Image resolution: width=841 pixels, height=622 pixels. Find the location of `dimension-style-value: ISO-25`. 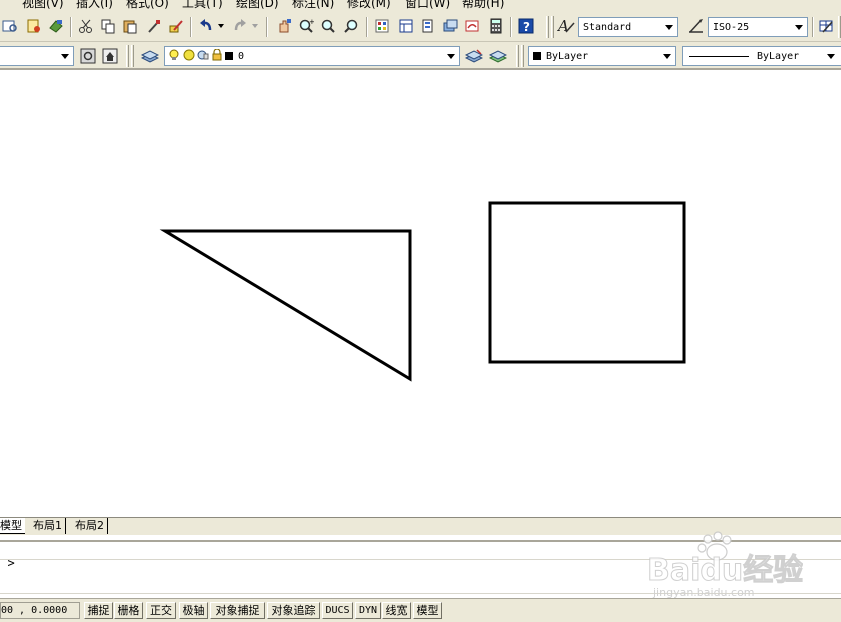

dimension-style-value: ISO-25 is located at coordinates (731, 27).